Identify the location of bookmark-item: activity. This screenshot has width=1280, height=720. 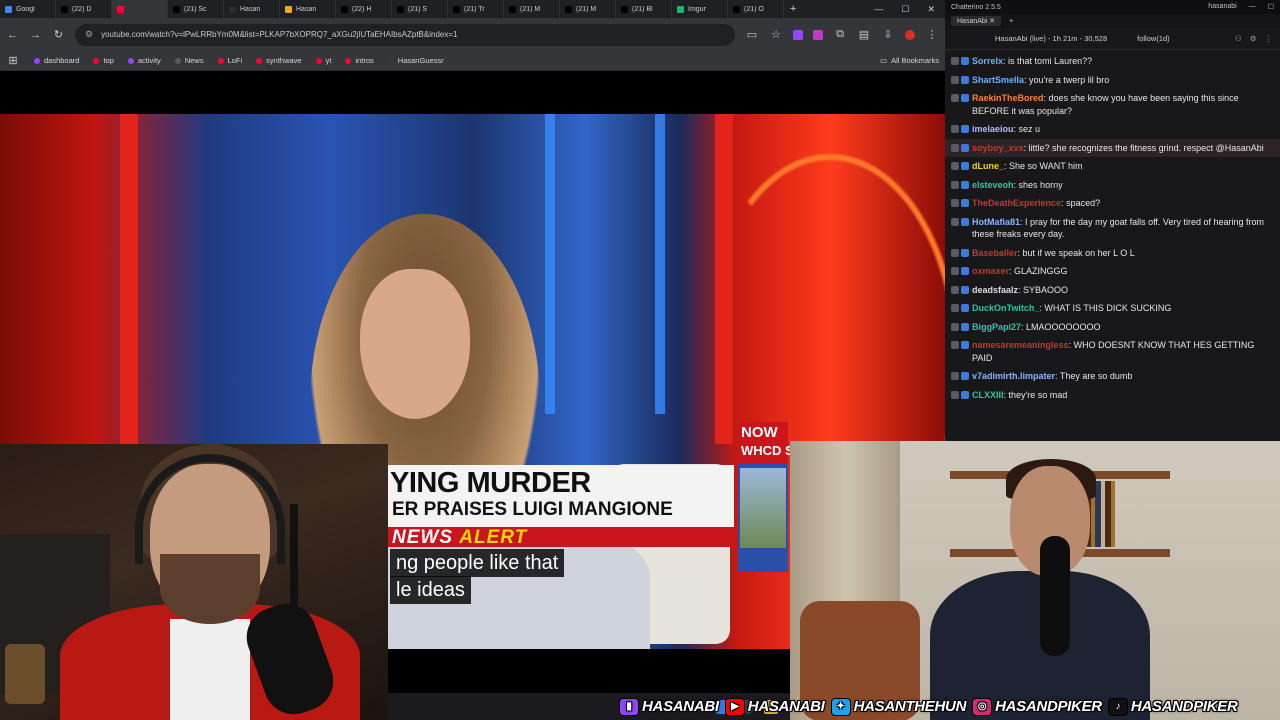
(144, 60).